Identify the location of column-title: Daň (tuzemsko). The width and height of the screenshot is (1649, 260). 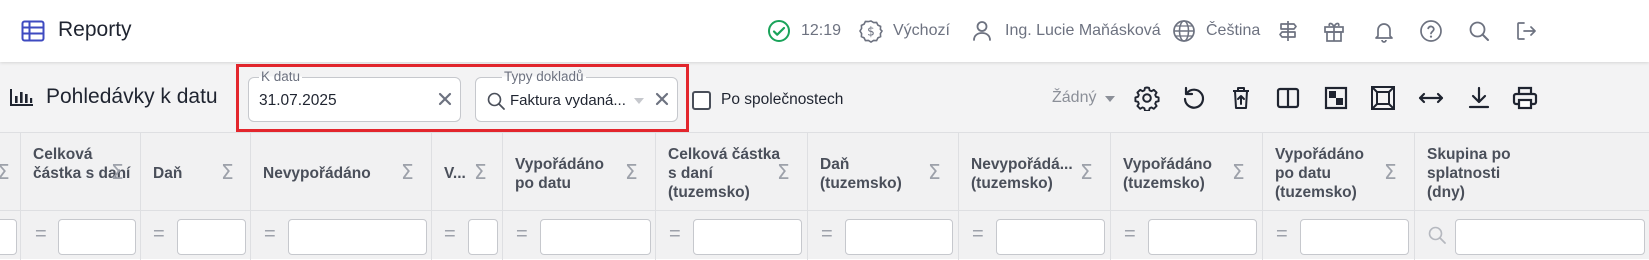
(861, 174).